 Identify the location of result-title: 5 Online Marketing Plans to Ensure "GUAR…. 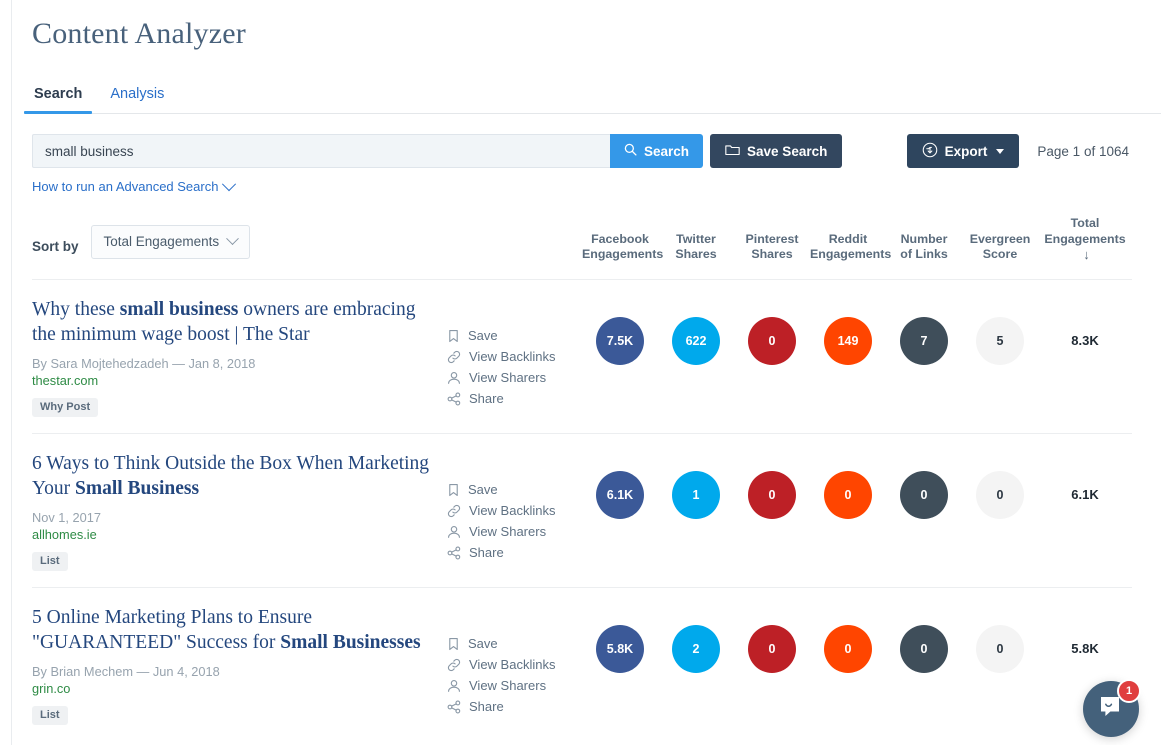
(232, 630).